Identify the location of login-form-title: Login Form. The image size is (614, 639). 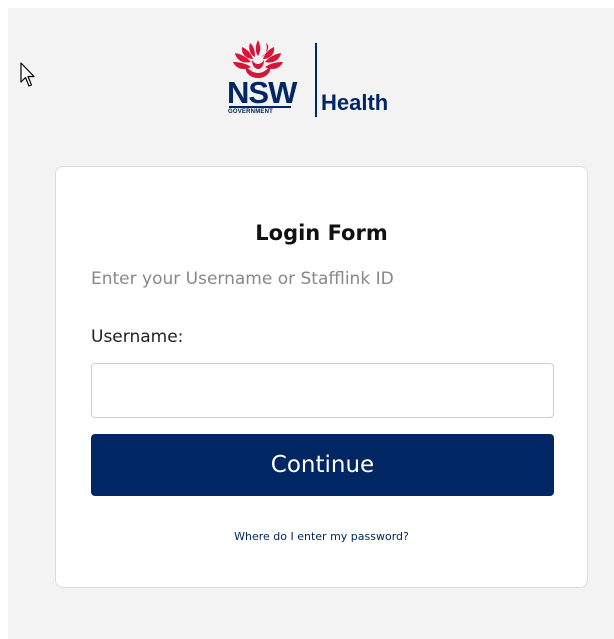
(321, 233).